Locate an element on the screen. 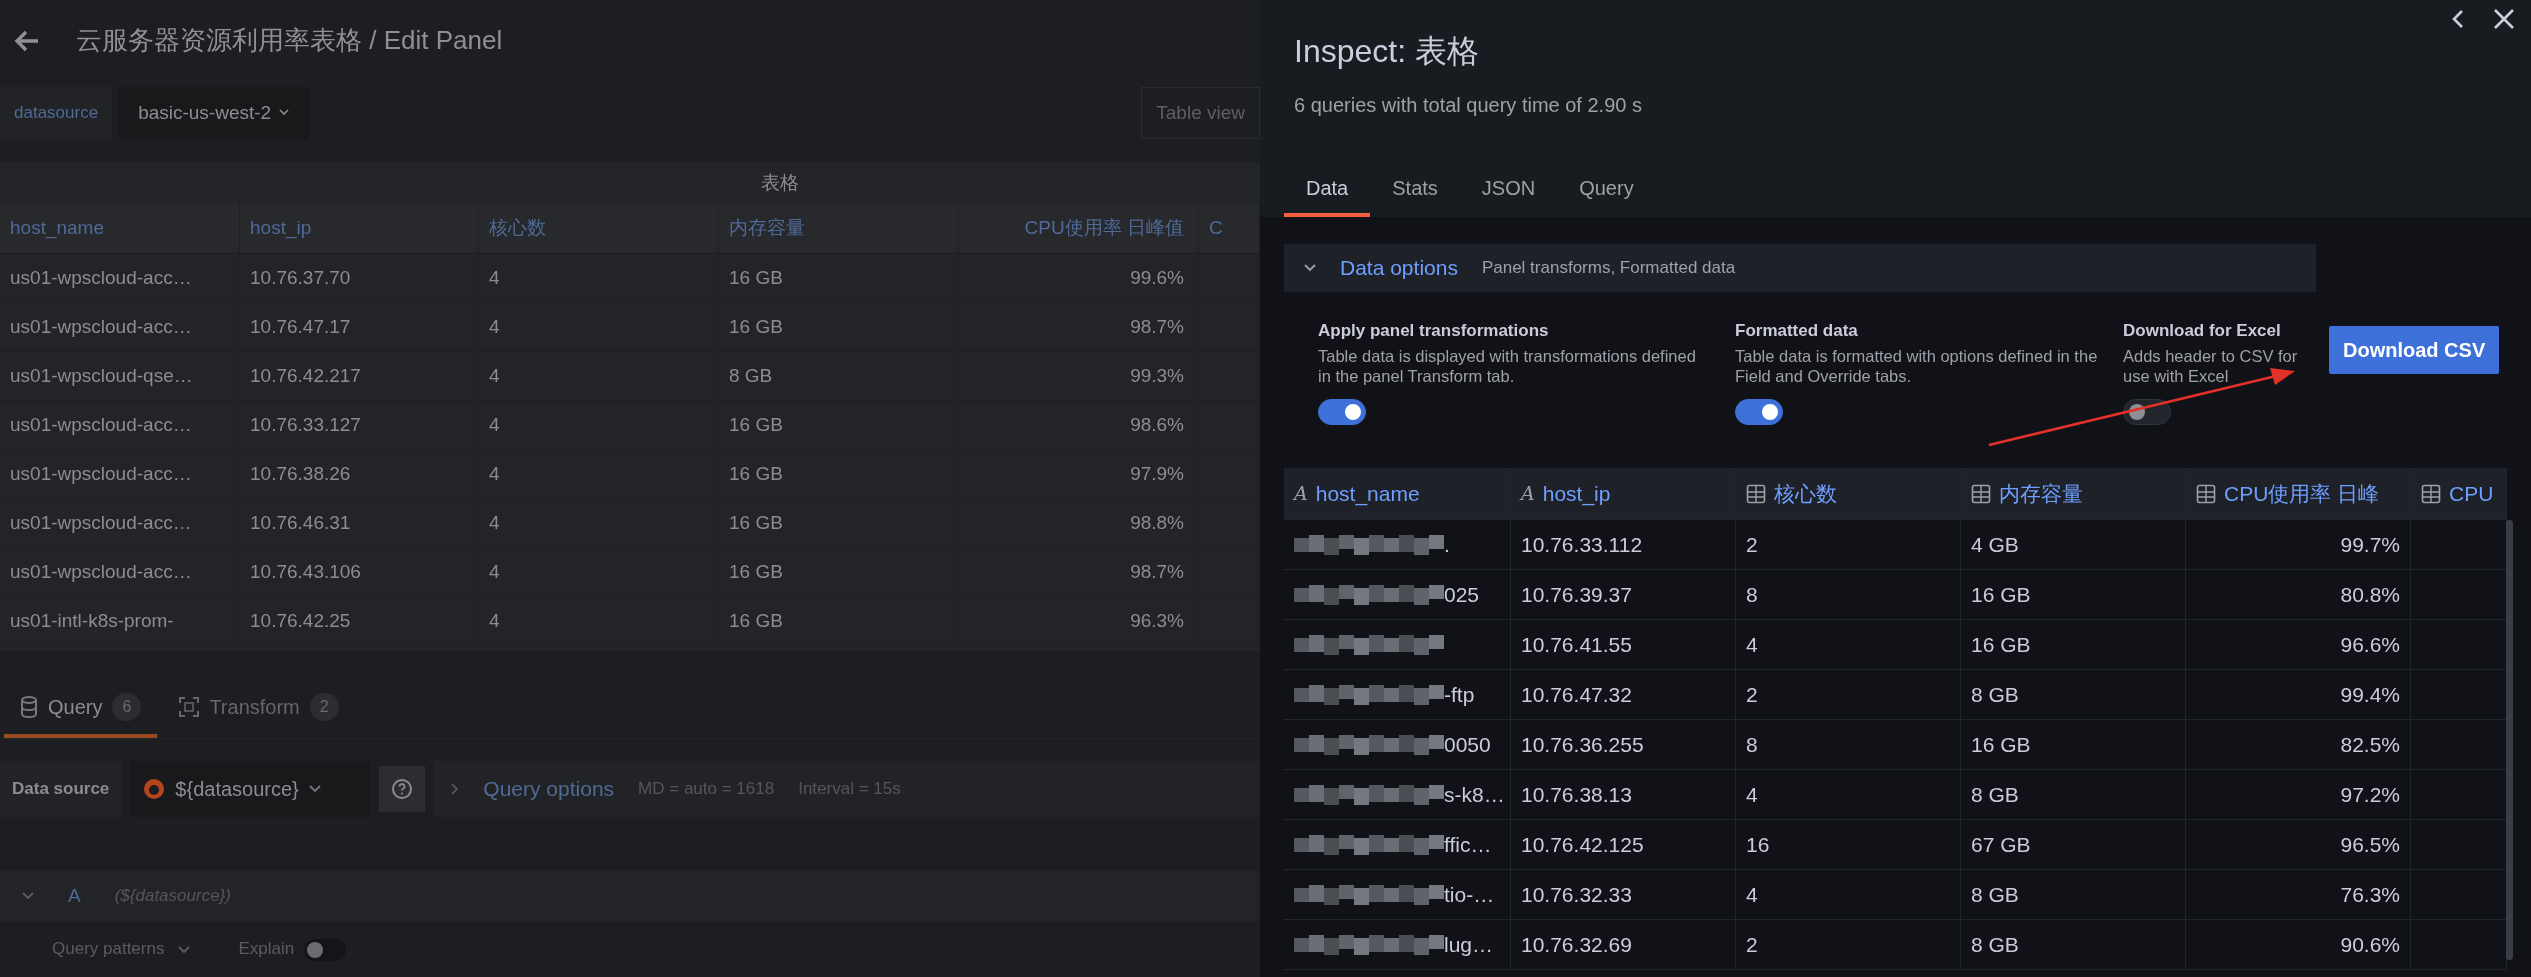 This screenshot has width=2531, height=977. column-header: host_name is located at coordinates (120, 228).